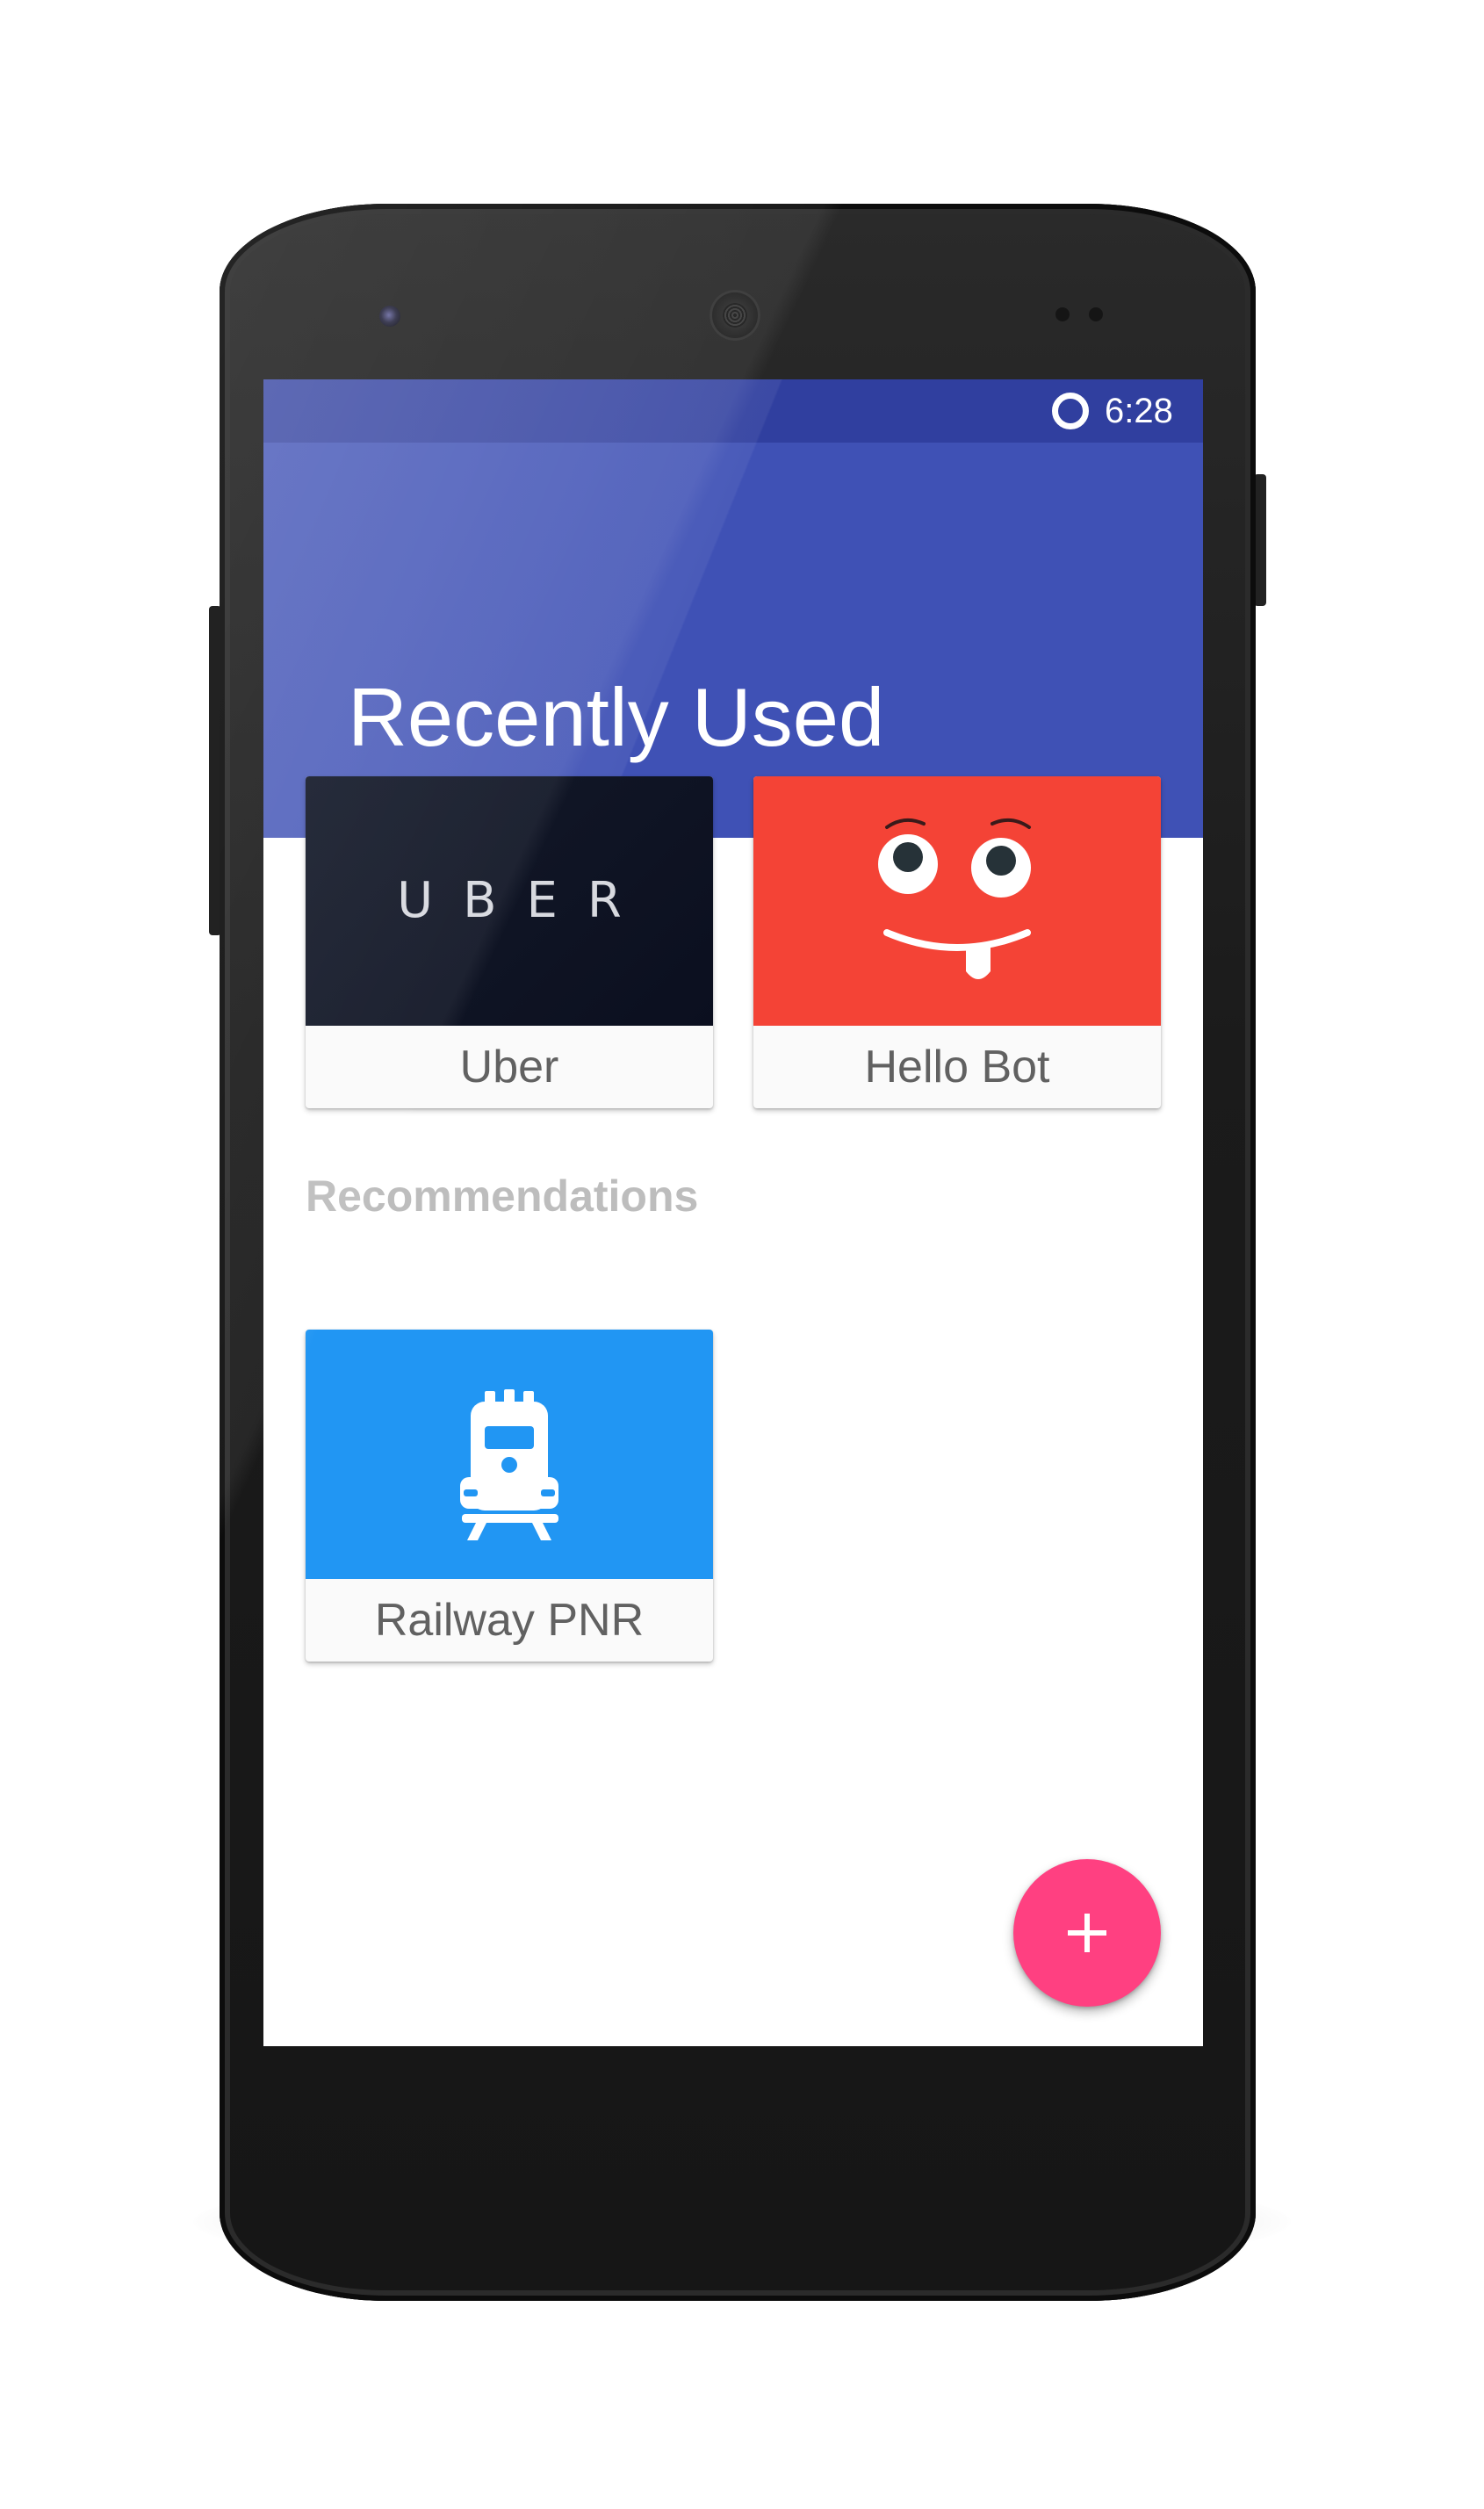 The height and width of the screenshot is (2509, 1484). I want to click on app-card-railway-pnr: Railway PNR, so click(509, 1496).